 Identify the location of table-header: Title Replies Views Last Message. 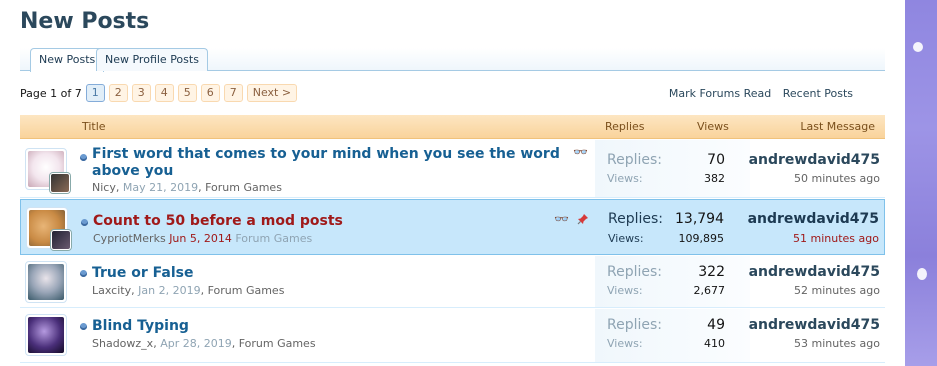
(452, 127).